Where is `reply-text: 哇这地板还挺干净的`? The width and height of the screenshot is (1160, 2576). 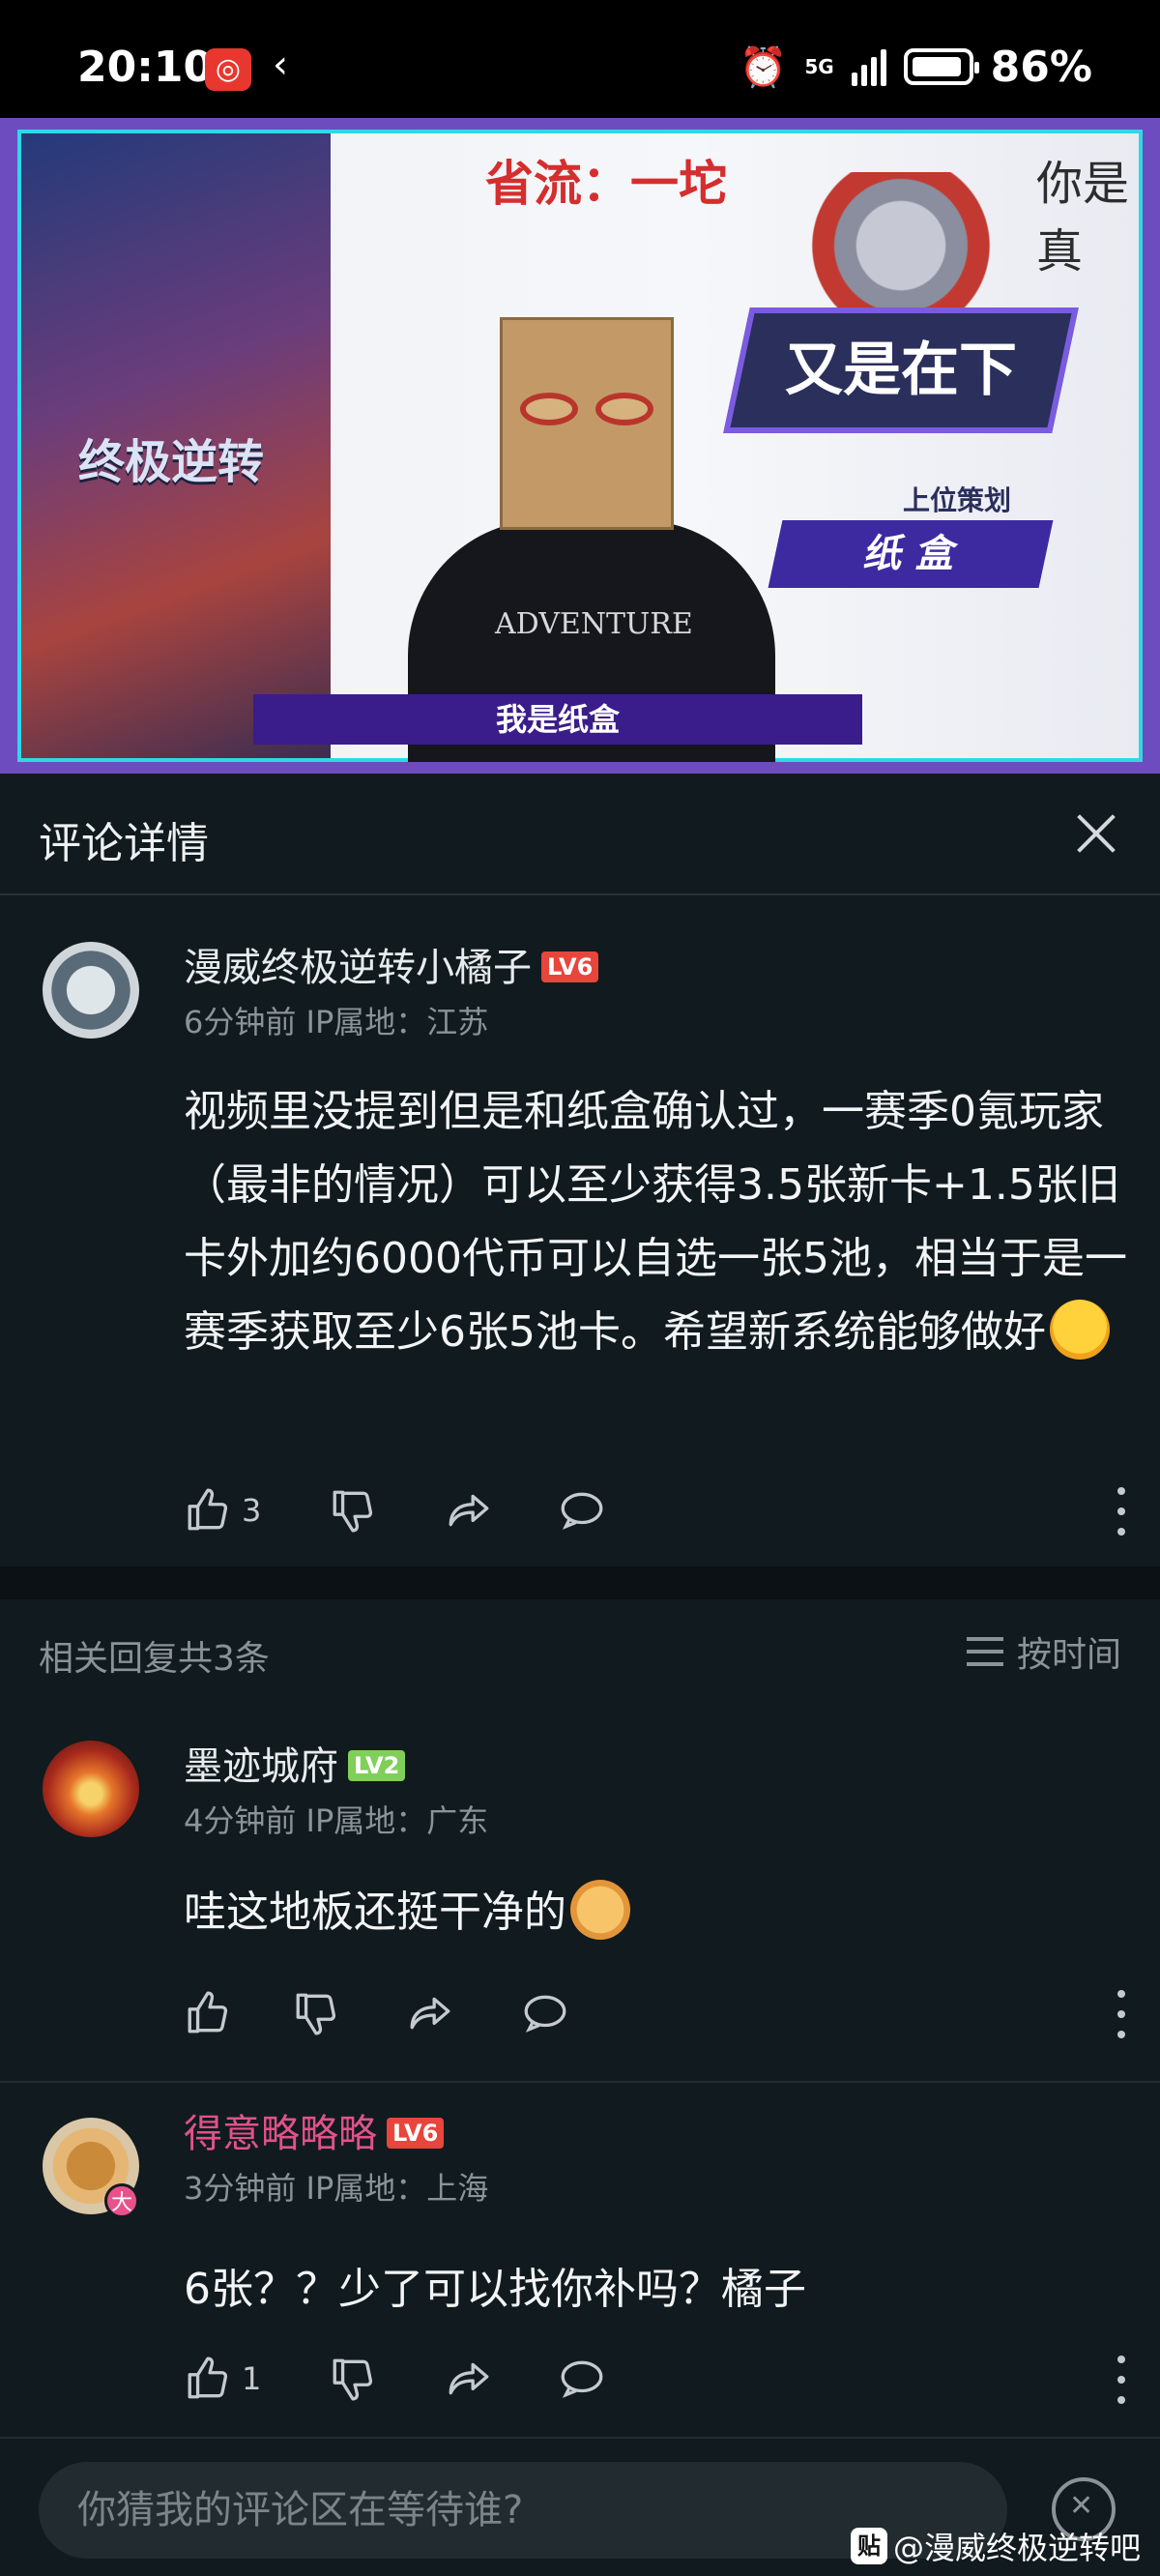 reply-text: 哇这地板还挺干净的 is located at coordinates (657, 1912).